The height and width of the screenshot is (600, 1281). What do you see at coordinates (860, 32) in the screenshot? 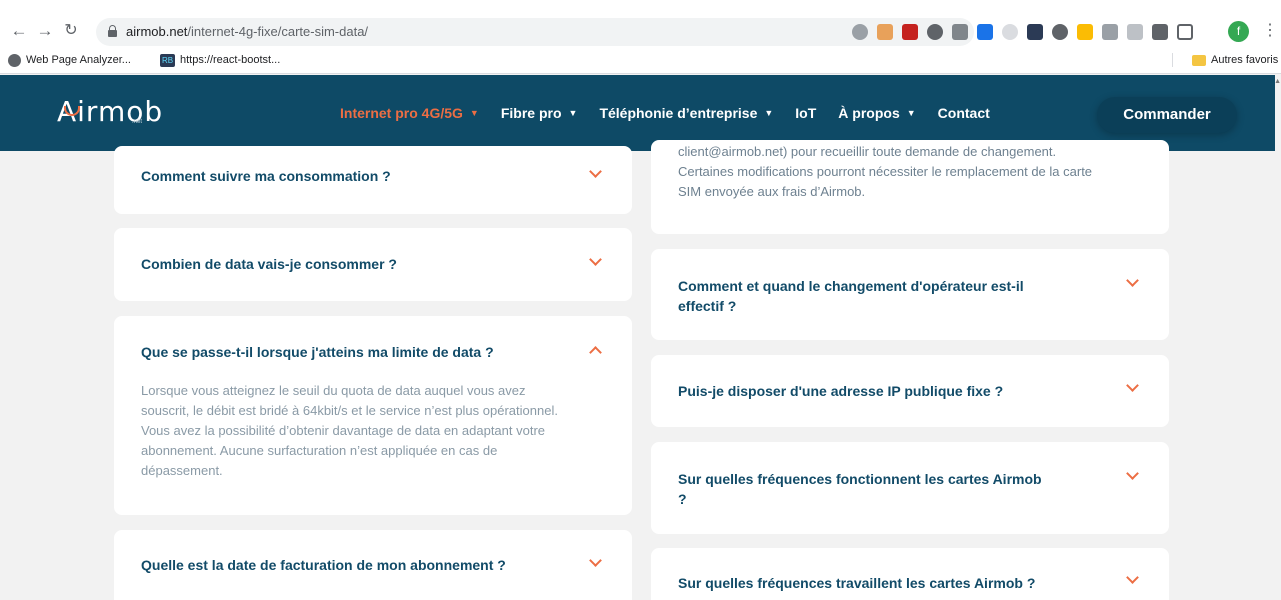
I see `extension-recycle-icon` at bounding box center [860, 32].